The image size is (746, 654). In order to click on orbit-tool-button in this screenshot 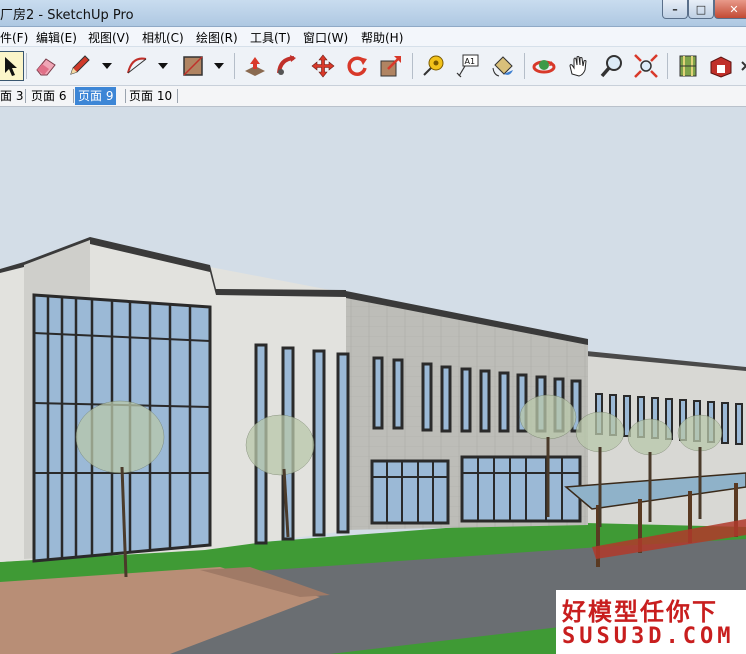, I will do `click(544, 66)`.